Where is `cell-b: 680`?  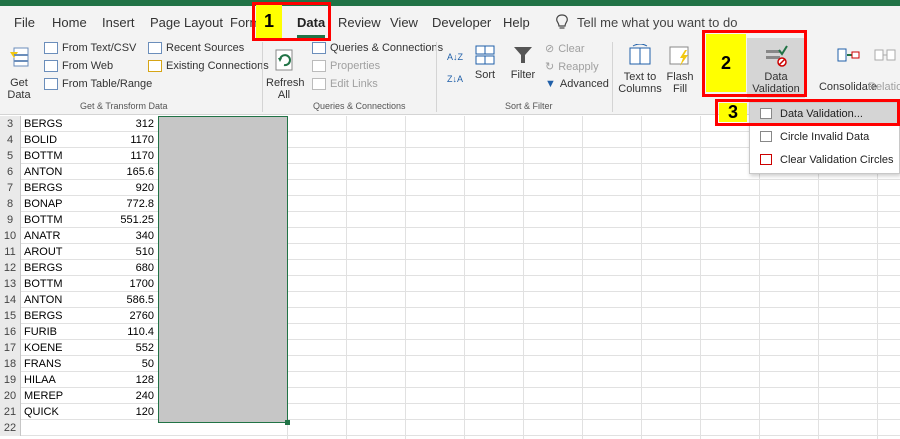
cell-b: 680 is located at coordinates (129, 268).